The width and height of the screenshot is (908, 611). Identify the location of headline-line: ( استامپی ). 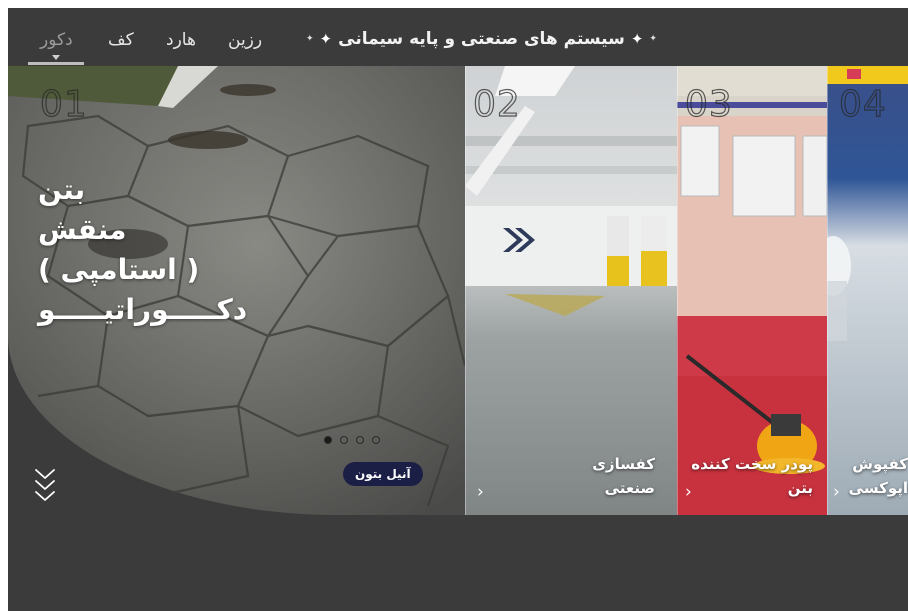
(119, 269).